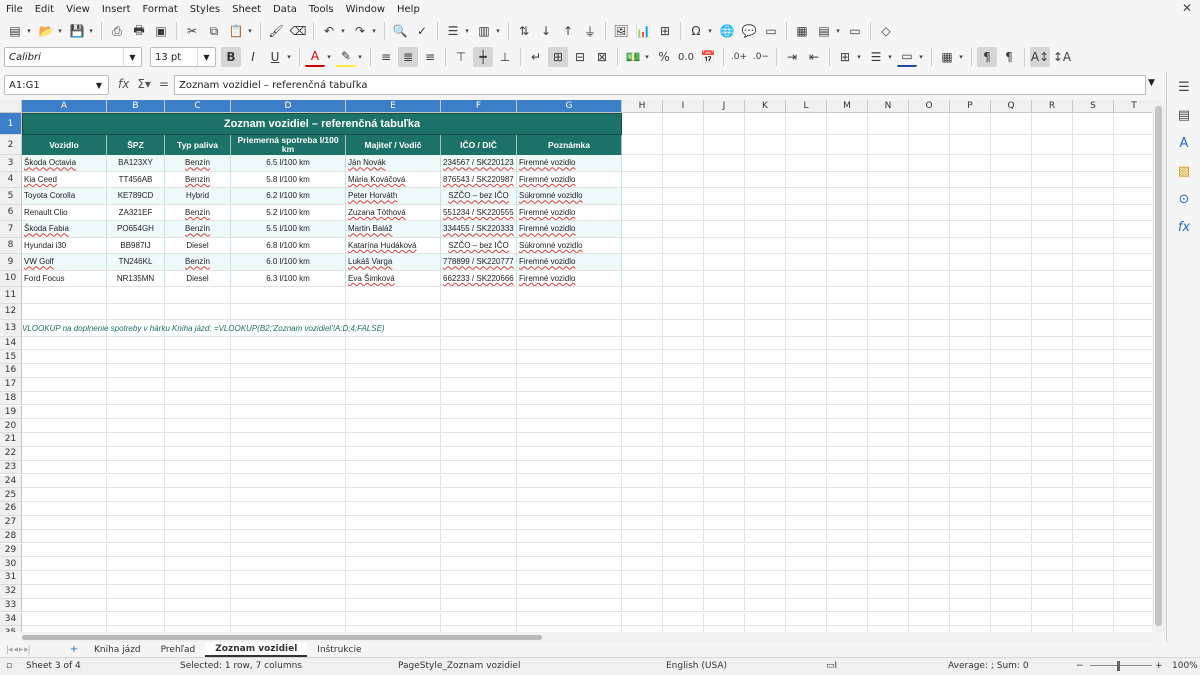 The width and height of the screenshot is (1200, 675). I want to click on right-to-left-icon: ¶, so click(1009, 57).